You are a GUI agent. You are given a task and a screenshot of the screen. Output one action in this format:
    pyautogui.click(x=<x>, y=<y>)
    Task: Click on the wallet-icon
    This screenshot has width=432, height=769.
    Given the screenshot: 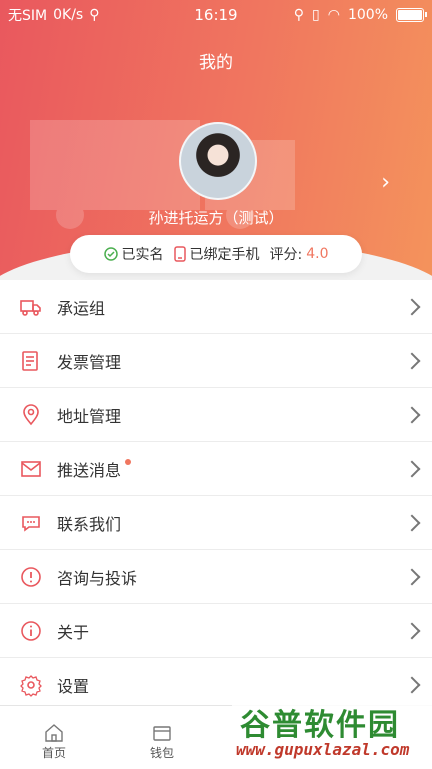 What is the action you would take?
    pyautogui.click(x=162, y=733)
    